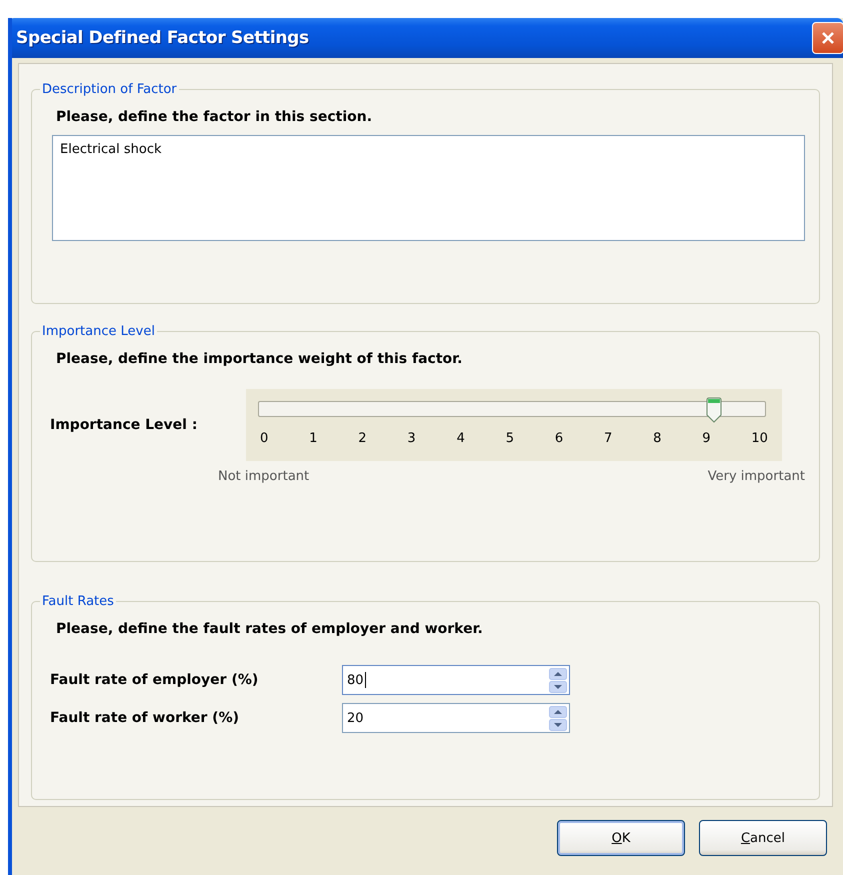 The height and width of the screenshot is (875, 843). What do you see at coordinates (621, 838) in the screenshot?
I see `ok-button: OK` at bounding box center [621, 838].